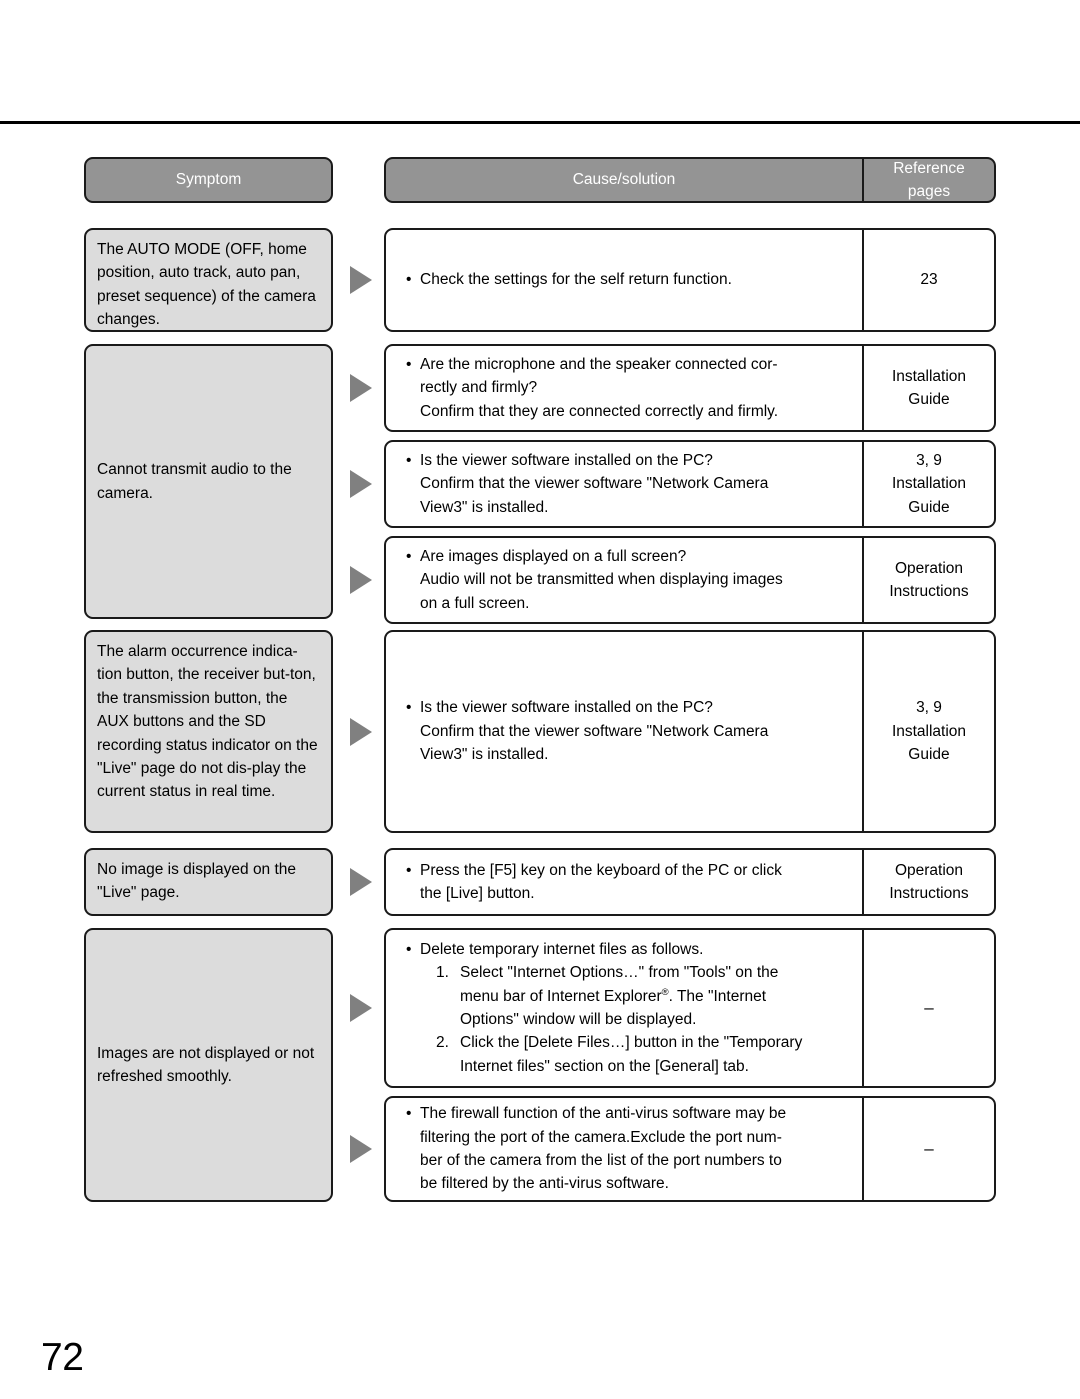 Image resolution: width=1080 pixels, height=1399 pixels. I want to click on symptom-text: Cannot transmit audio to the camera., so click(194, 481).